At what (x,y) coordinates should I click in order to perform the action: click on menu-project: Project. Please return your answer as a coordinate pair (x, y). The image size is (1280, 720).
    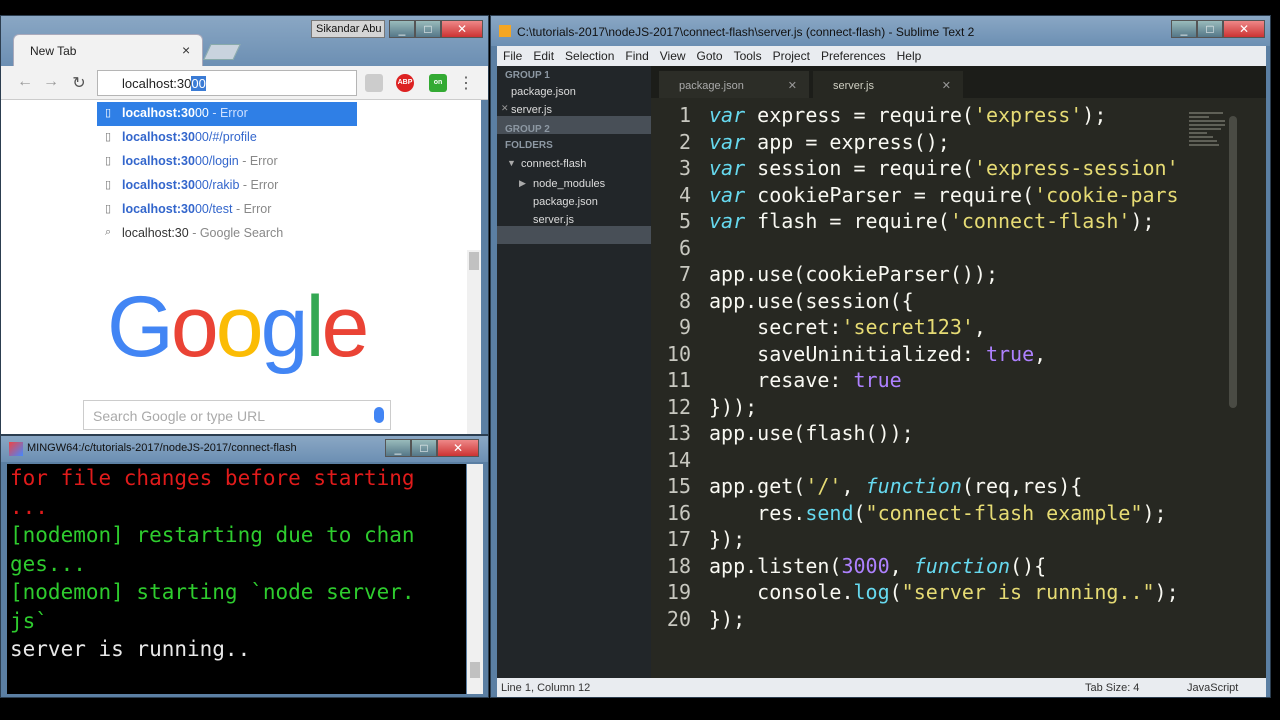
    Looking at the image, I should click on (791, 54).